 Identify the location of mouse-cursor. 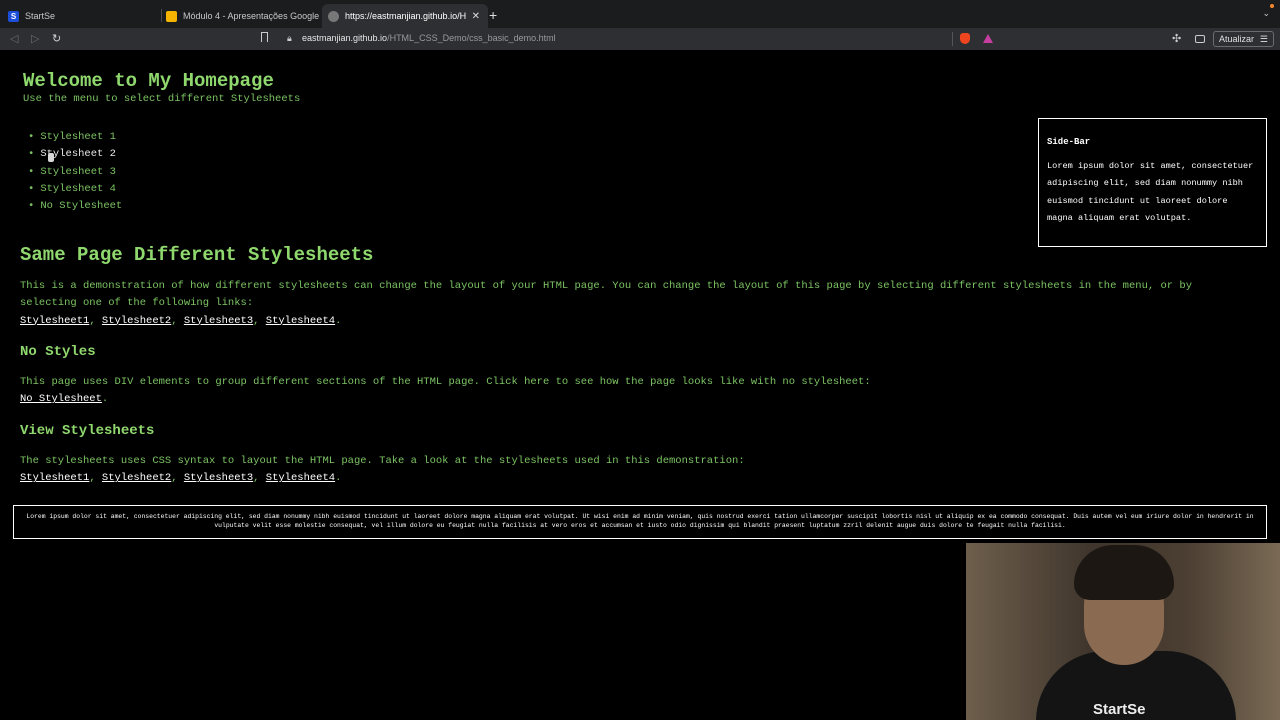
(51, 157).